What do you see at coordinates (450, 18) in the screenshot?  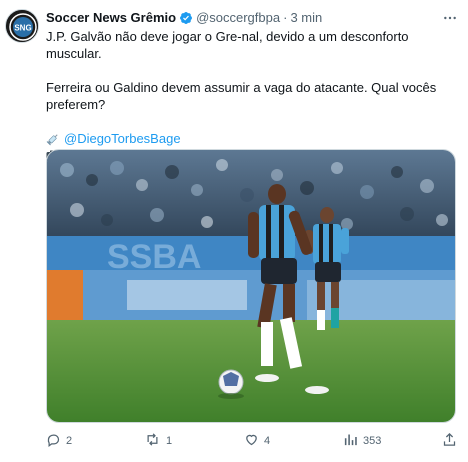 I see `more-options-icon` at bounding box center [450, 18].